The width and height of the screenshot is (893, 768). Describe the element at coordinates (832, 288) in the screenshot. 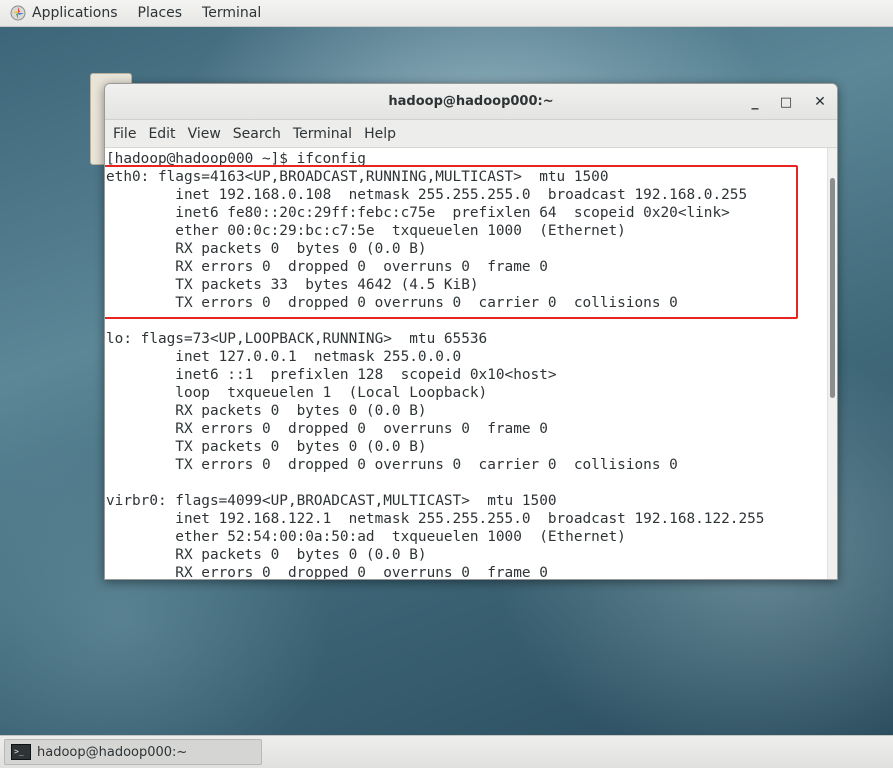

I see `scrollbar-thumb` at that location.